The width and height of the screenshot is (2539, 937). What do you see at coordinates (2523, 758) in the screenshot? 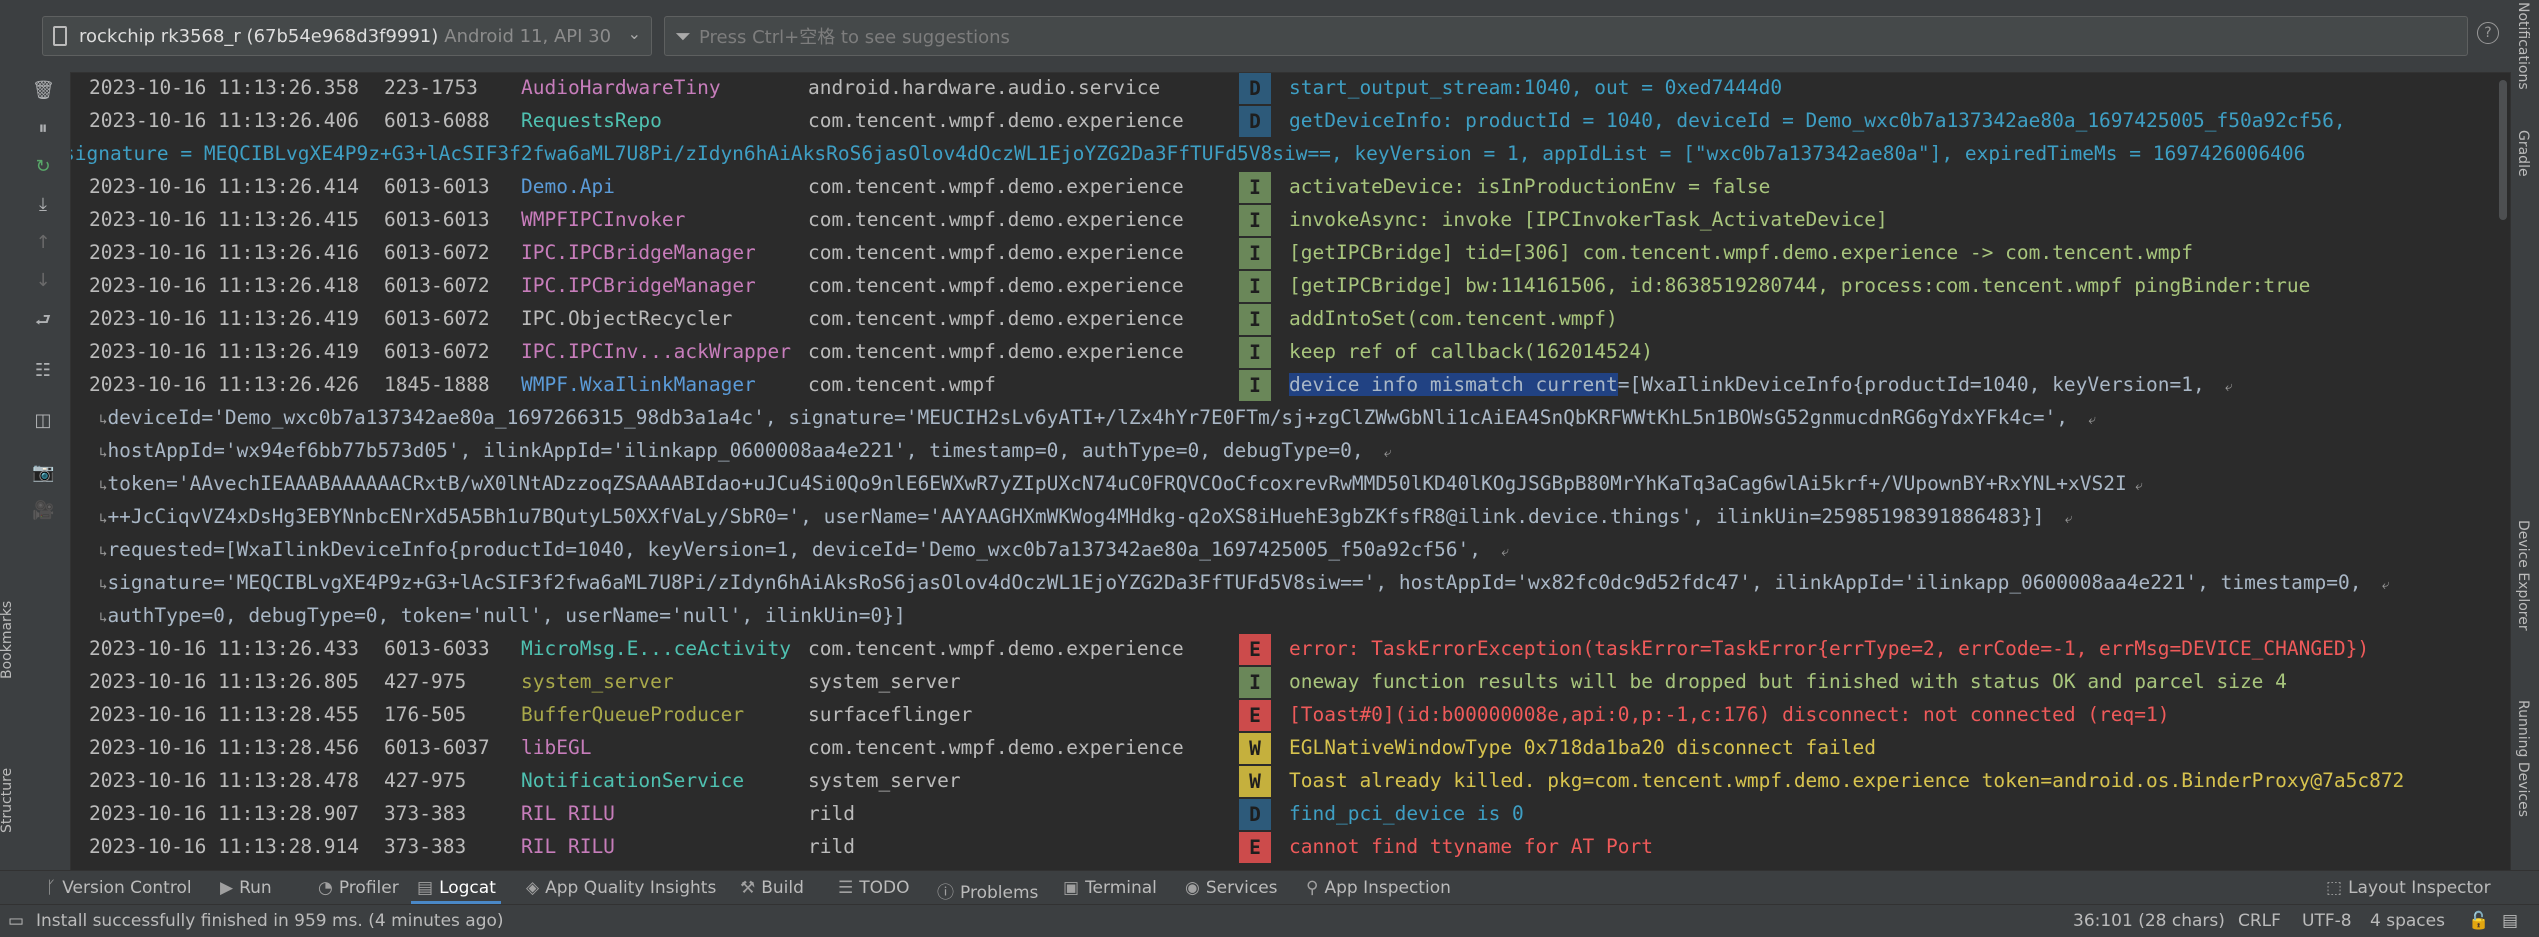
I see `running-devices-tab: Running Devices` at bounding box center [2523, 758].